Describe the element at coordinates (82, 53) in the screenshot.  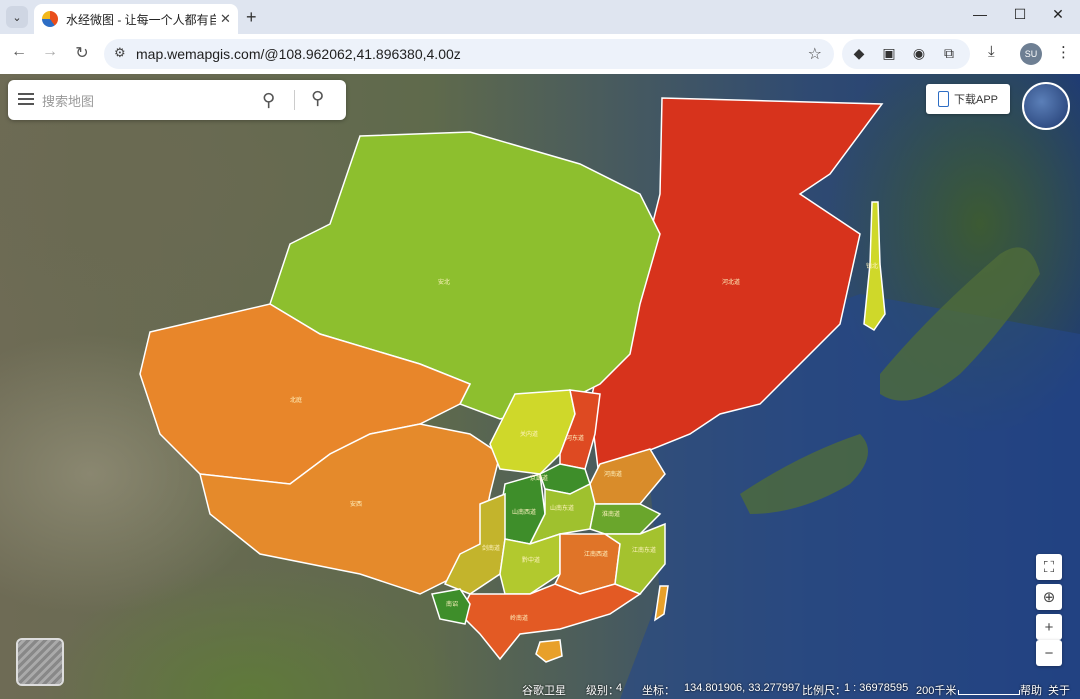
I see `reload-icon: ↻` at that location.